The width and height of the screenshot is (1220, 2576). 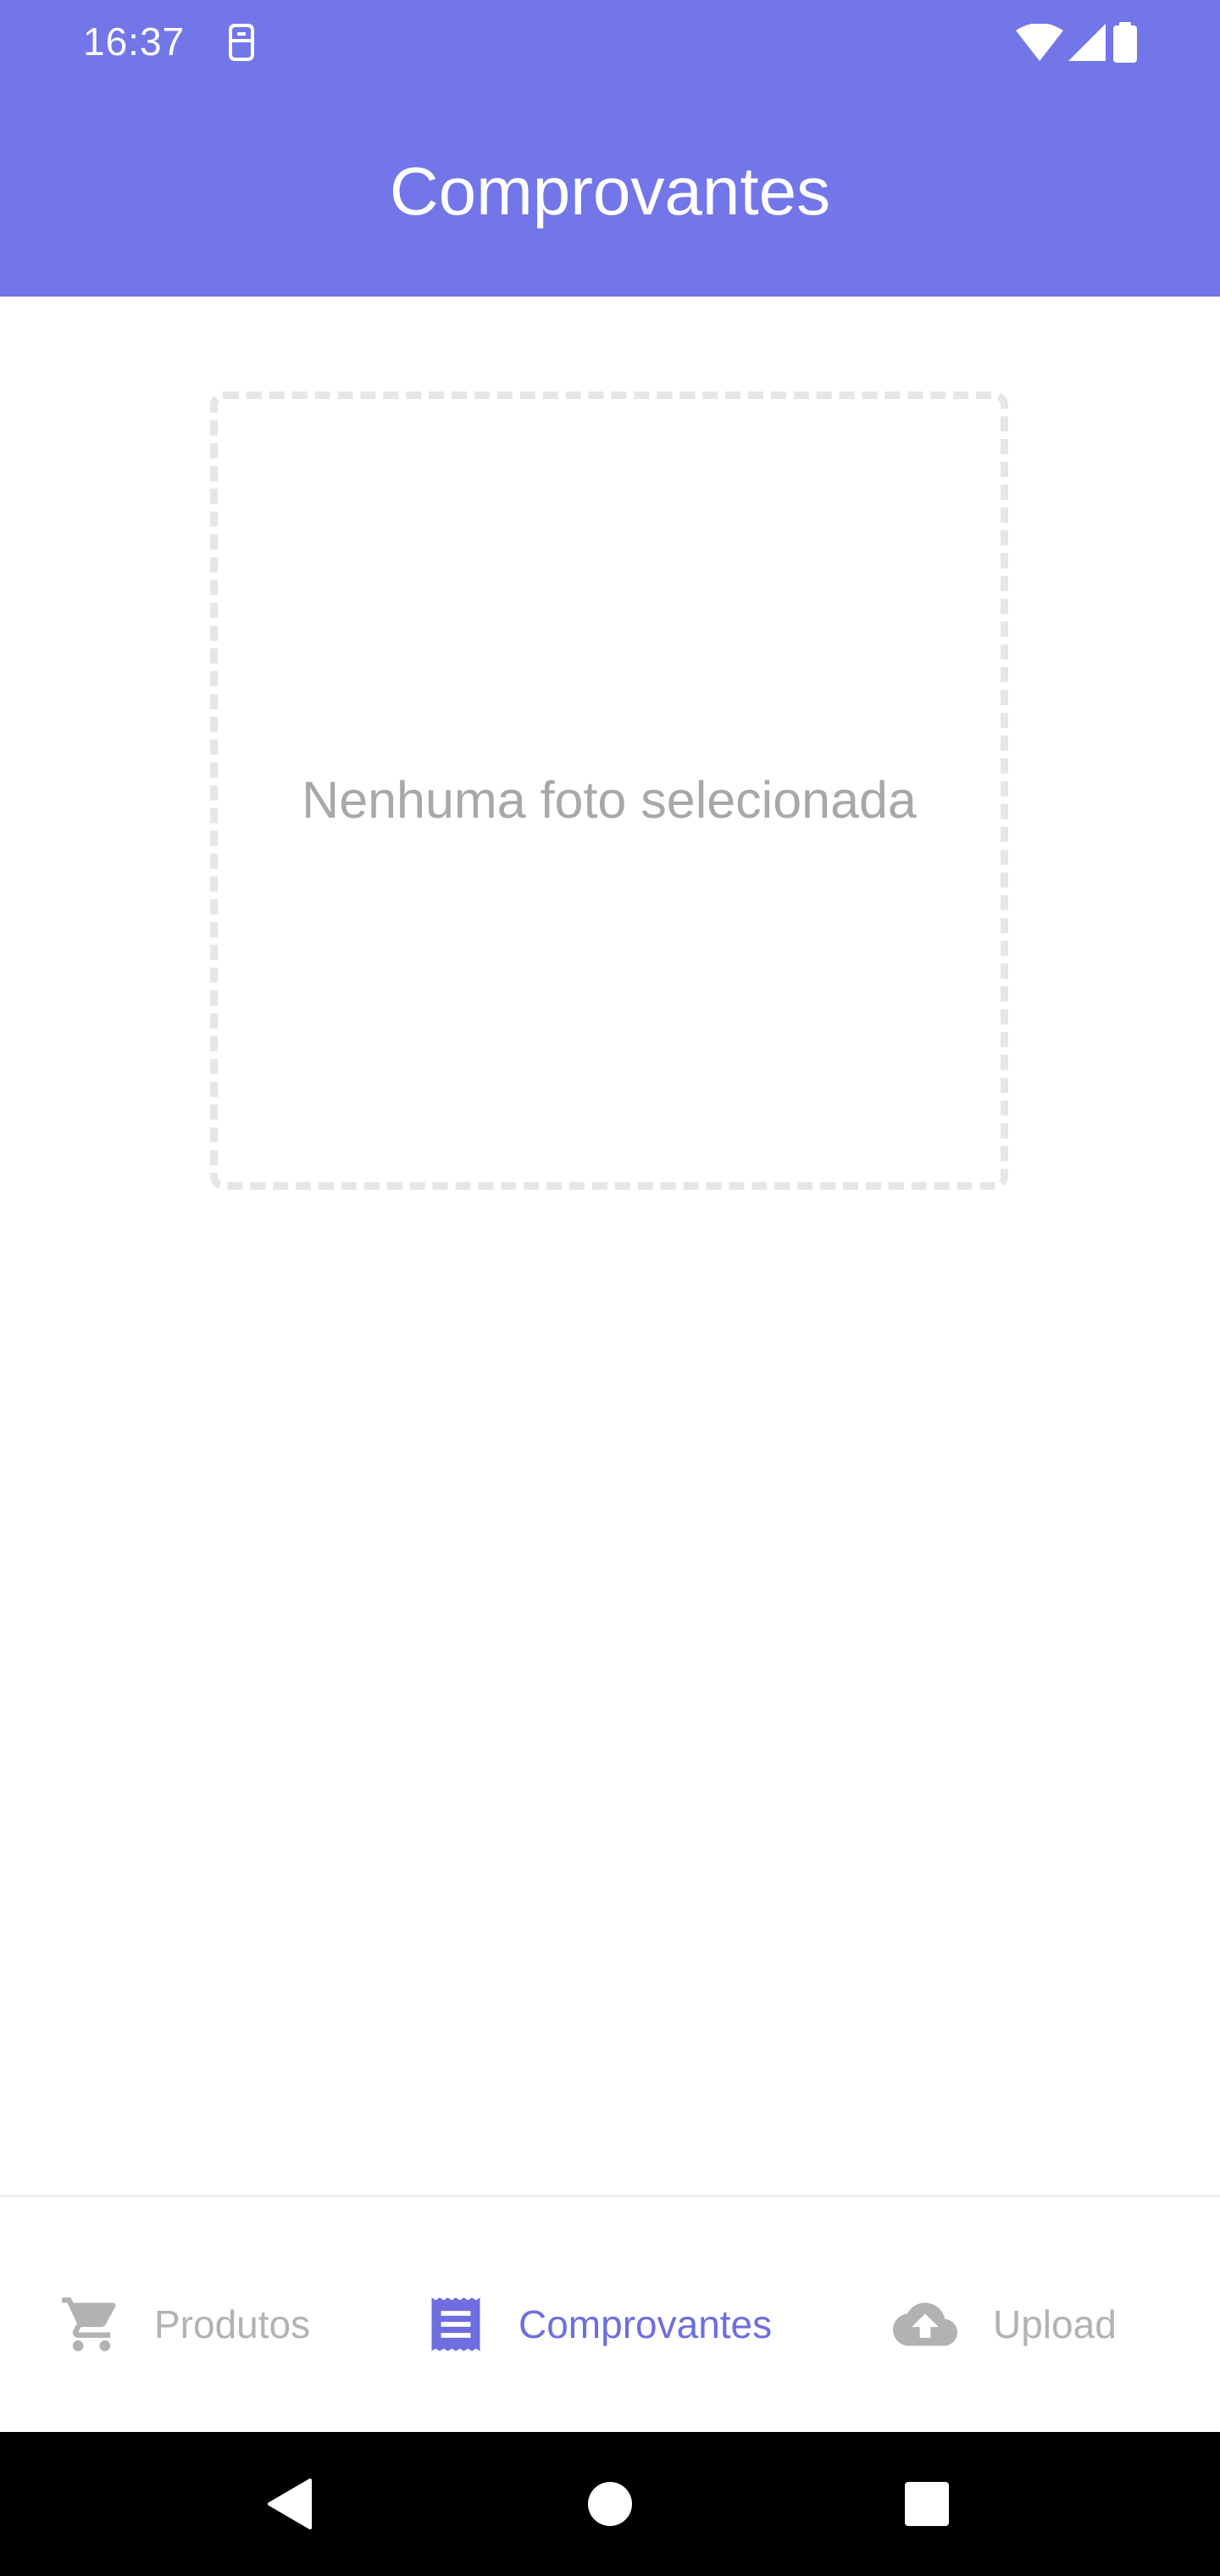 I want to click on back-button, so click(x=289, y=2504).